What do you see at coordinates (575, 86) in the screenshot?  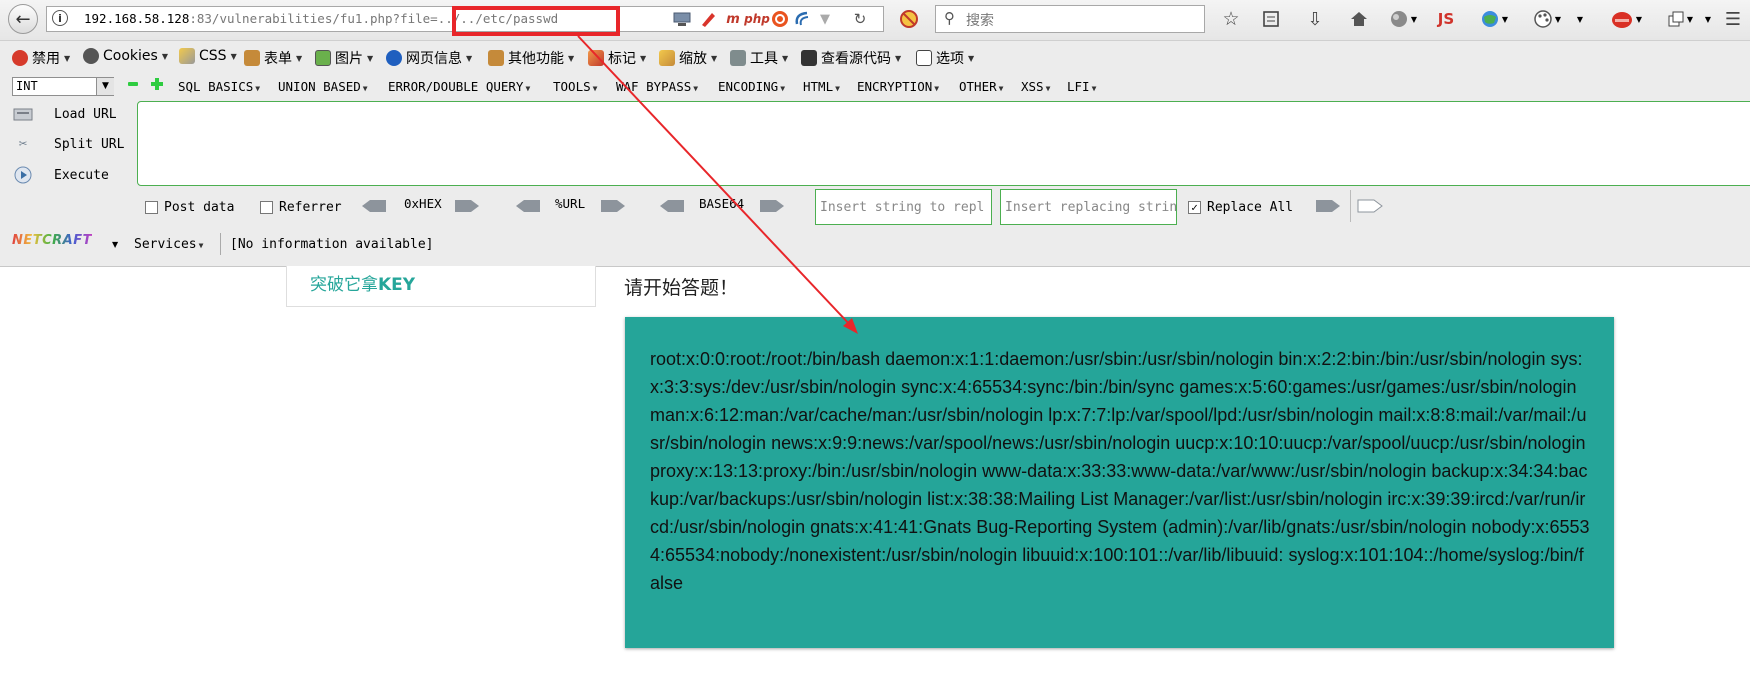 I see `hb-menu-tools: TOOLS ▼` at bounding box center [575, 86].